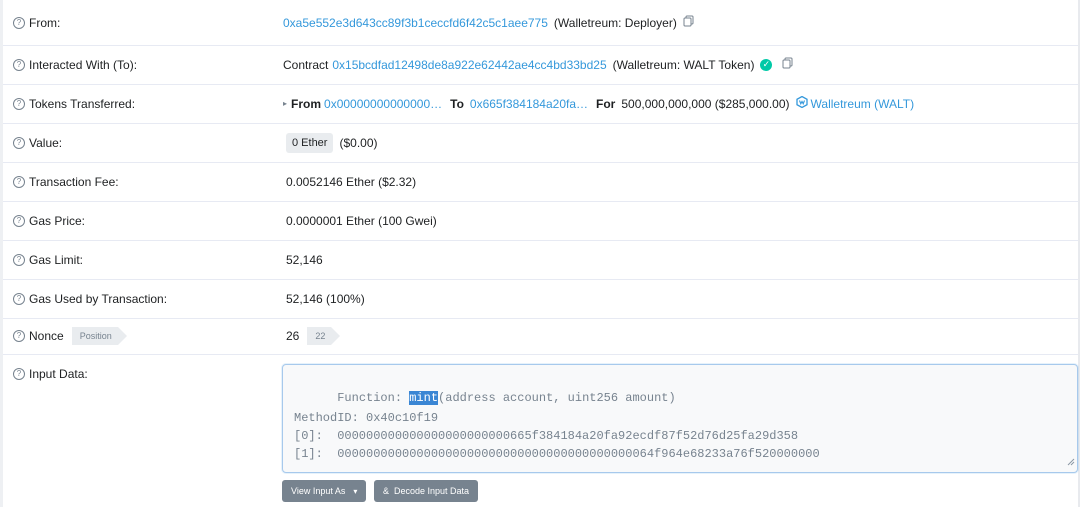 The width and height of the screenshot is (1080, 507). I want to click on function-name: mint, so click(424, 398).